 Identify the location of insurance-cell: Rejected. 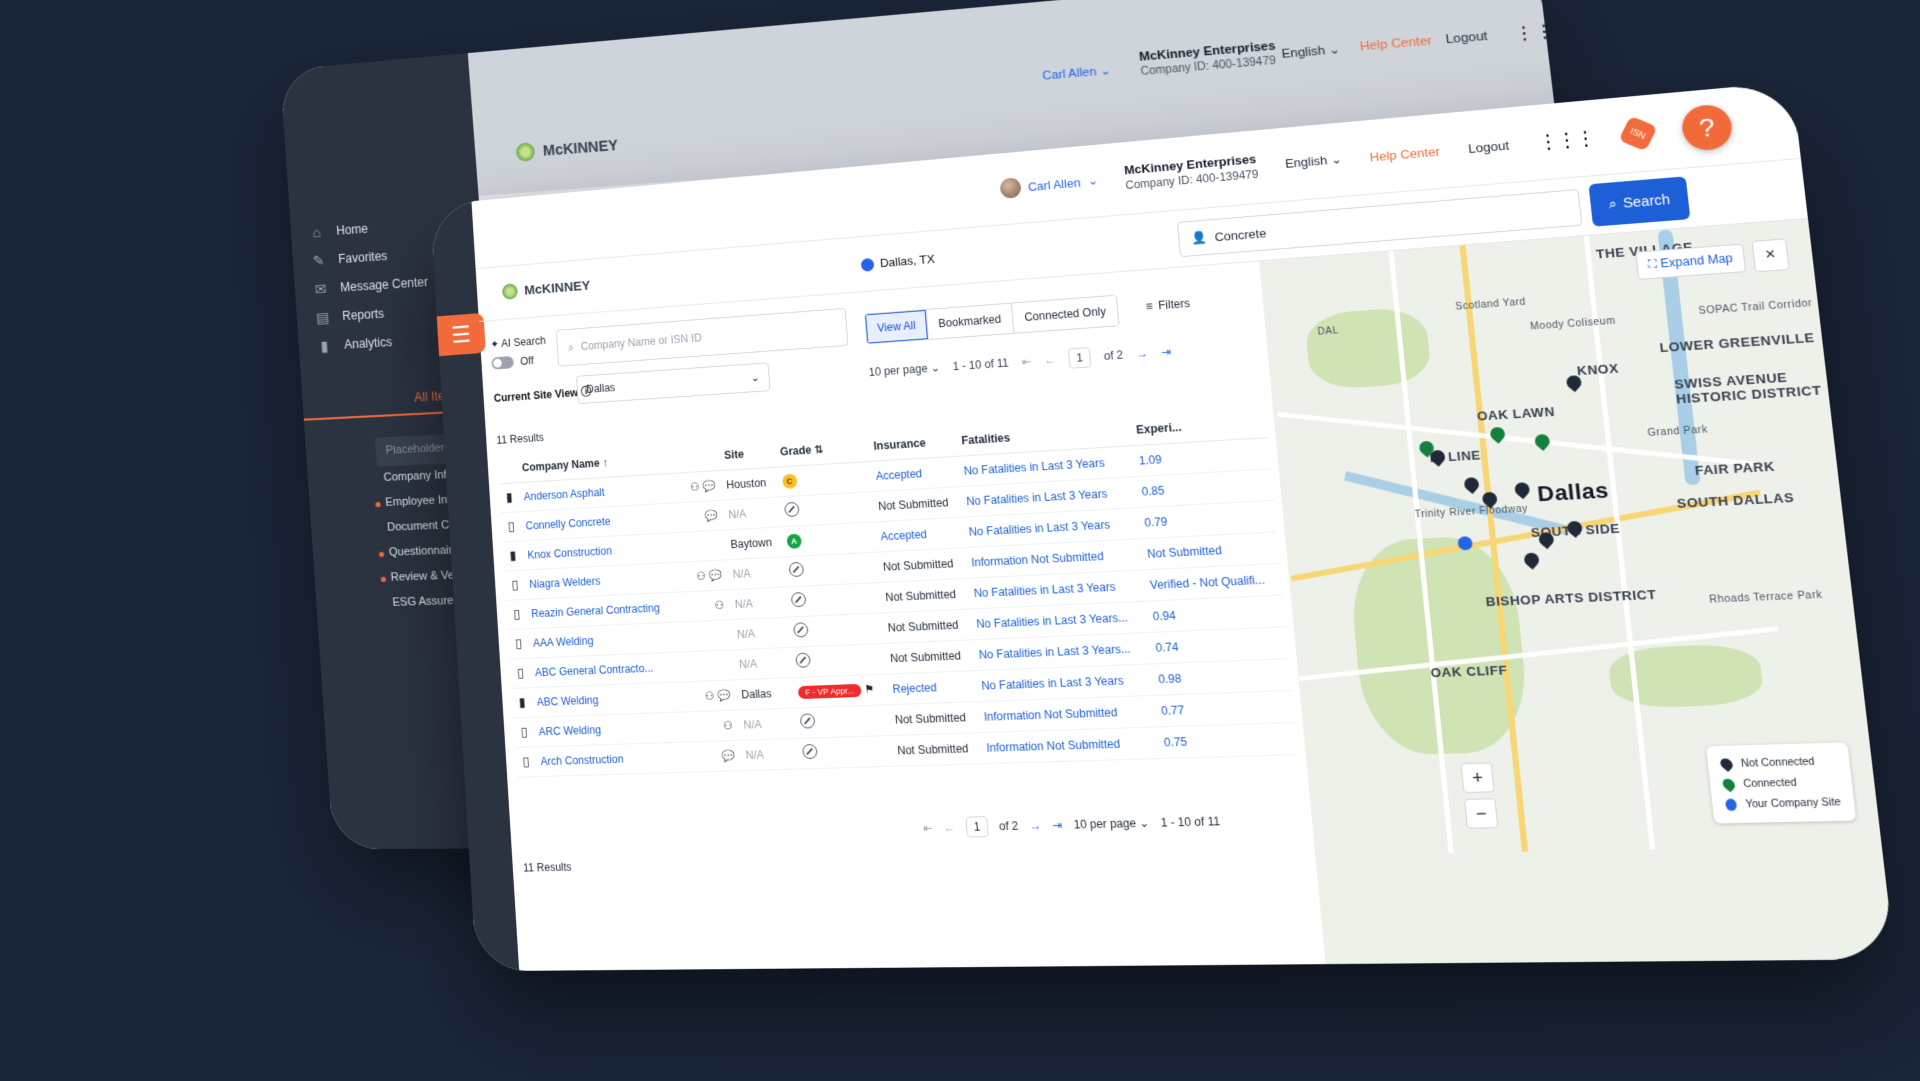
(931, 687).